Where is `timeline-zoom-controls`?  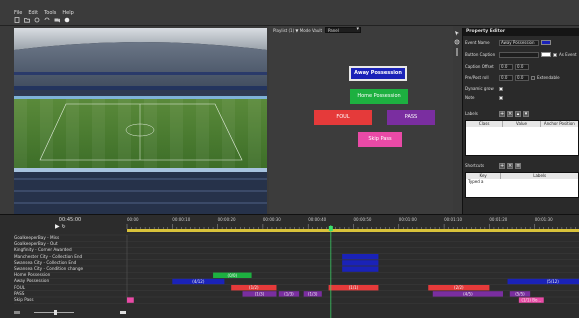 timeline-zoom-controls is located at coordinates (70, 312).